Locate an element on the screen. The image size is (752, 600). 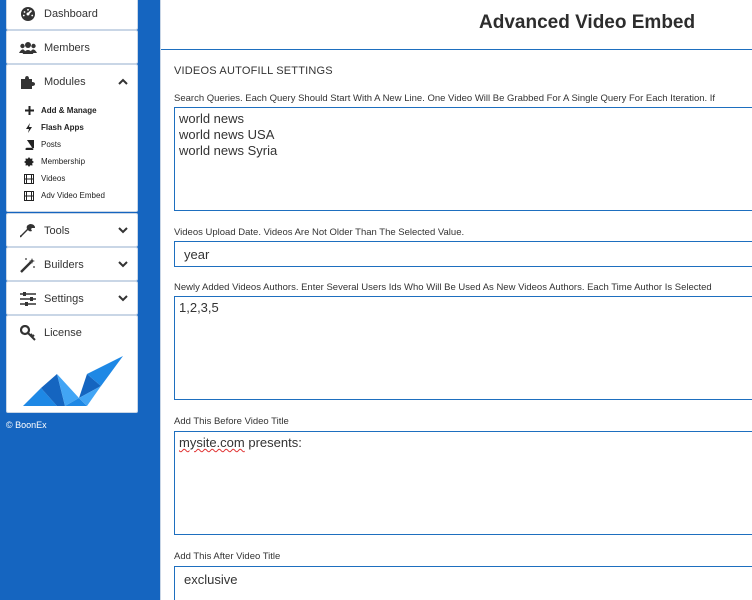
menu-card-builders: Builders is located at coordinates (72, 264).